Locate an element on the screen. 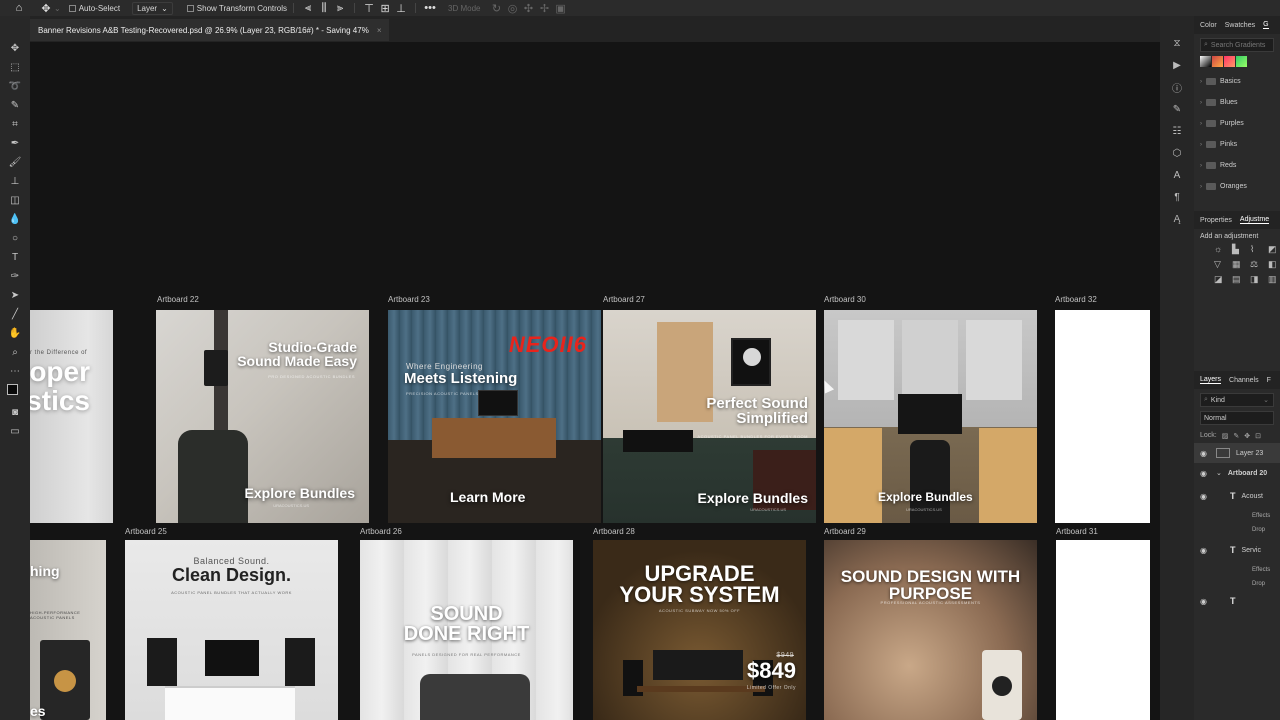  lock-artboard-icon: ⊡ is located at coordinates (1258, 436).